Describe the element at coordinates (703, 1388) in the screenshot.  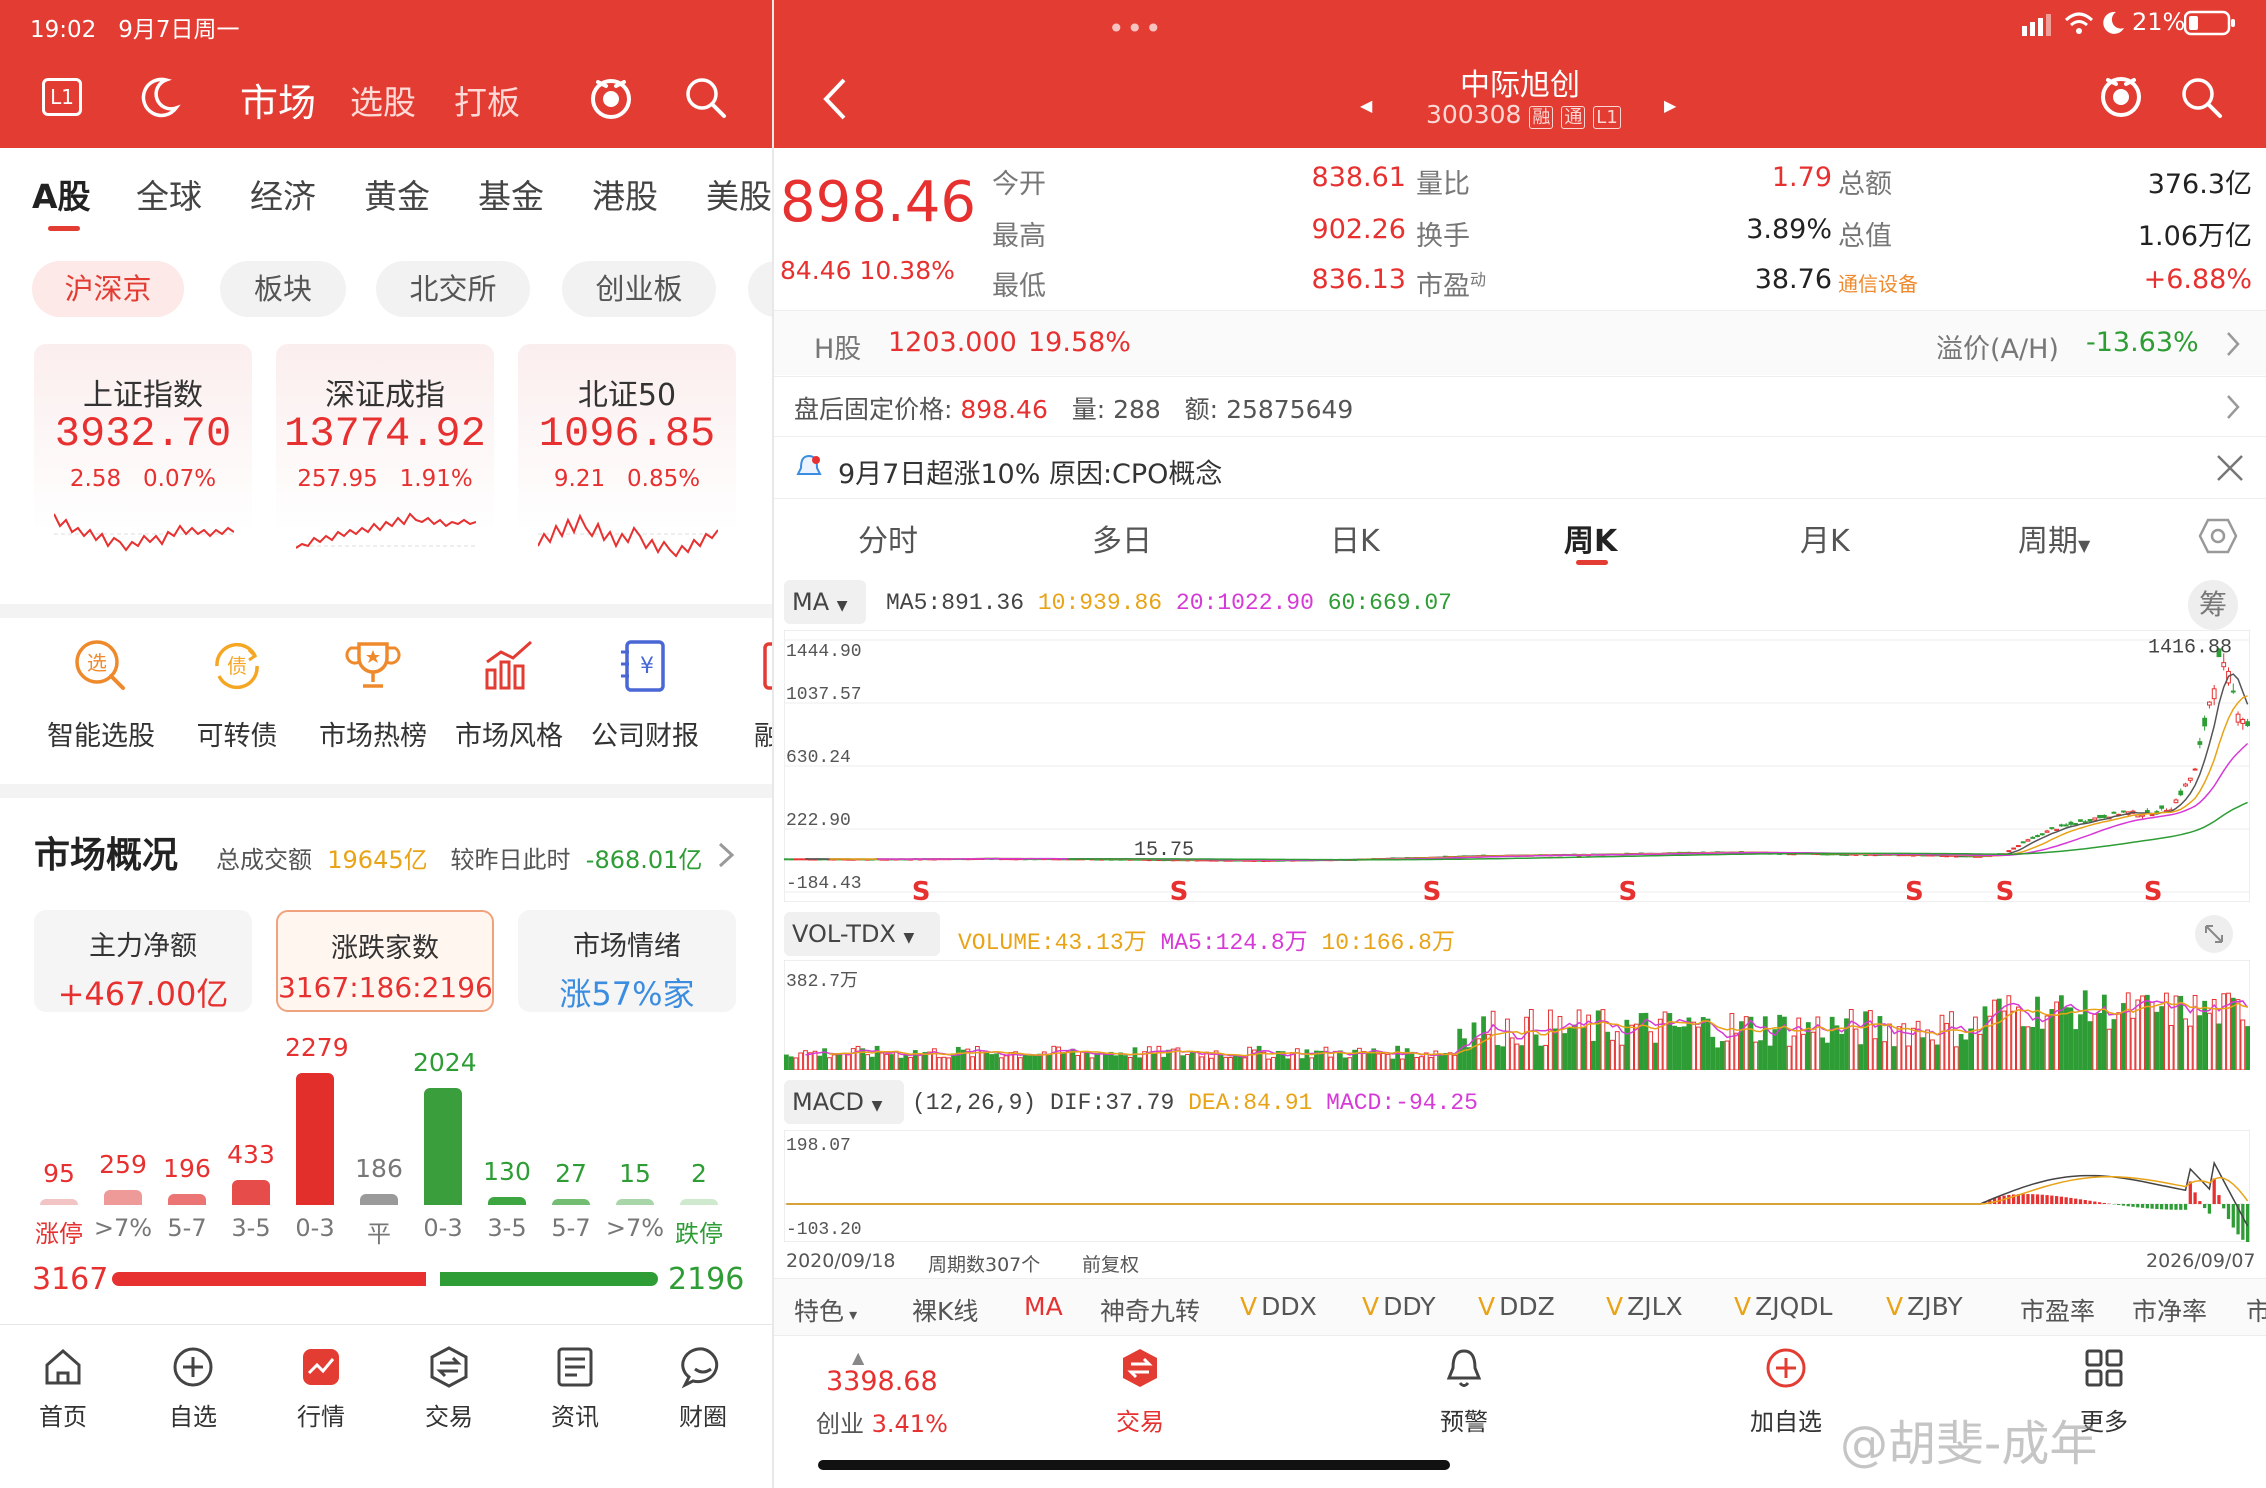
I see `nav-community: 财圈` at that location.